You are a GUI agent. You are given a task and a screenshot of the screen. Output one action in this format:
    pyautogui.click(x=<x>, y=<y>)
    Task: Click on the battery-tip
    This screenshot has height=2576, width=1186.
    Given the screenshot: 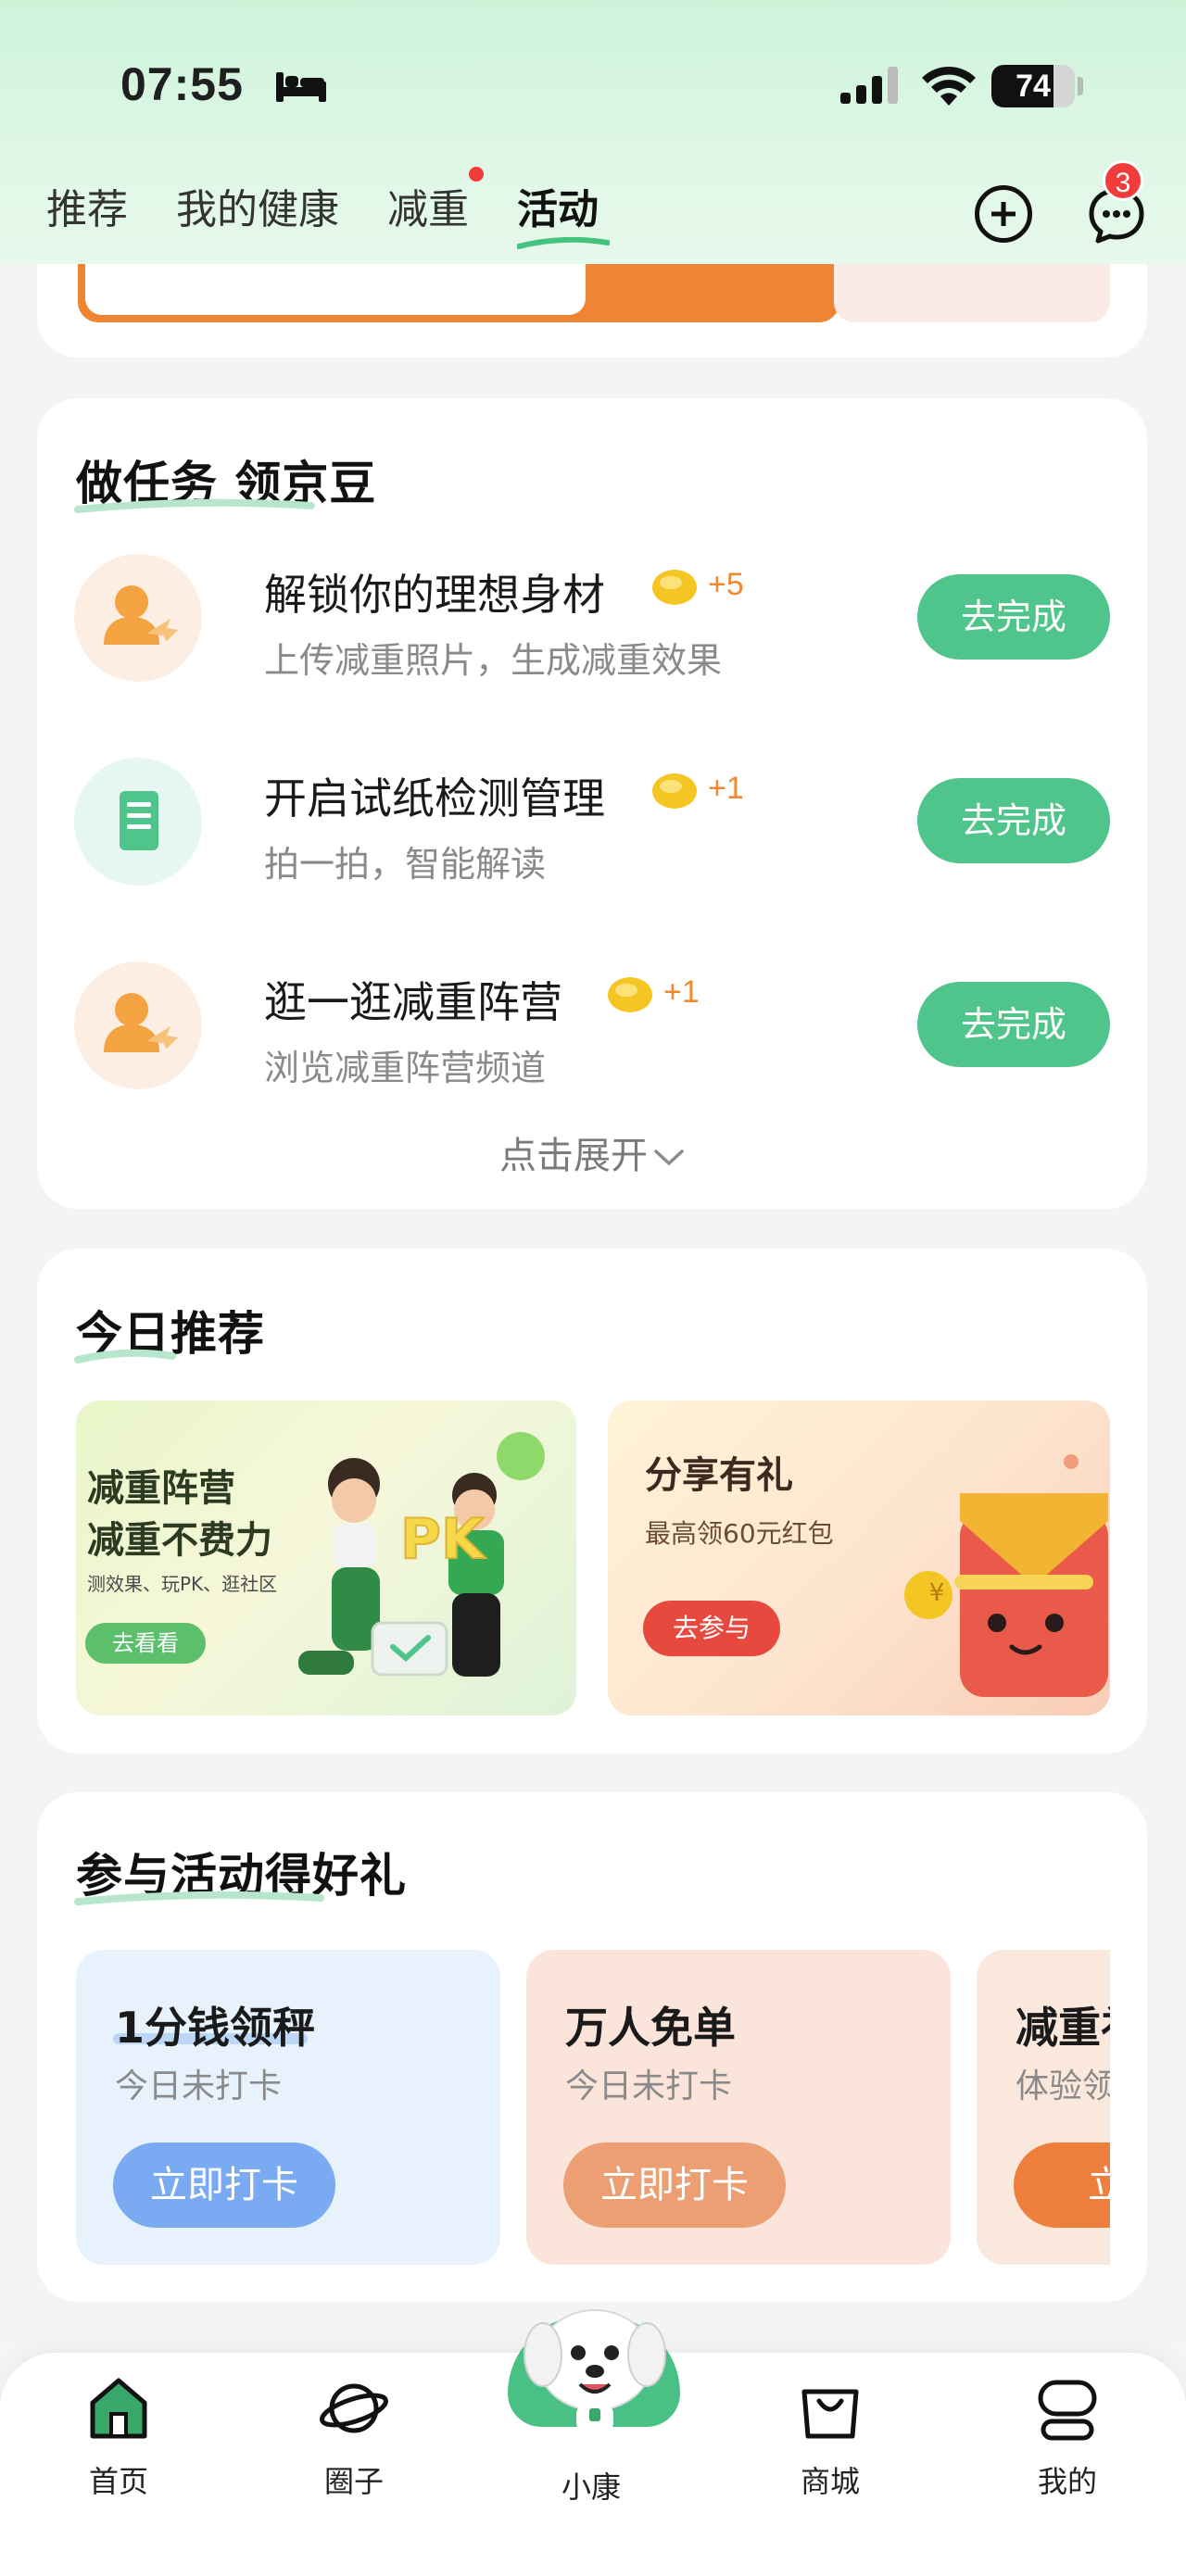 What is the action you would take?
    pyautogui.click(x=1080, y=86)
    